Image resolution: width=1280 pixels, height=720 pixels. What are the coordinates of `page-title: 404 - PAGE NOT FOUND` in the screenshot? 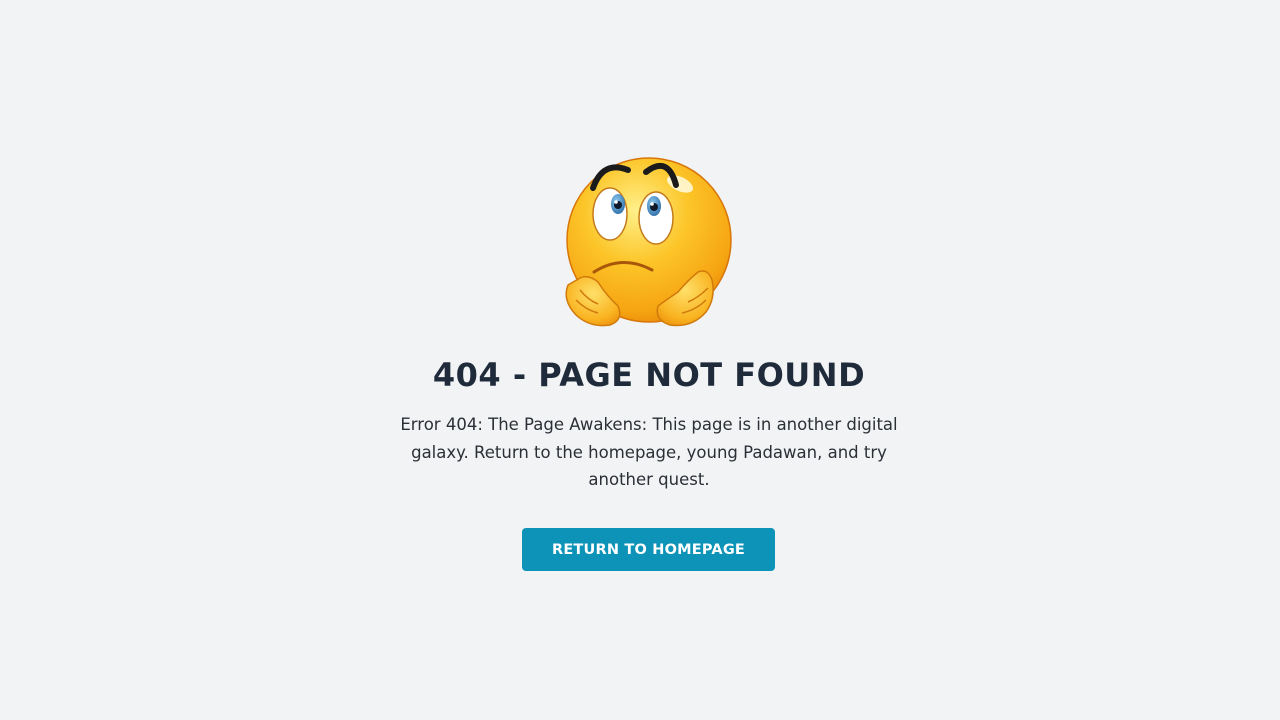 It's located at (649, 375).